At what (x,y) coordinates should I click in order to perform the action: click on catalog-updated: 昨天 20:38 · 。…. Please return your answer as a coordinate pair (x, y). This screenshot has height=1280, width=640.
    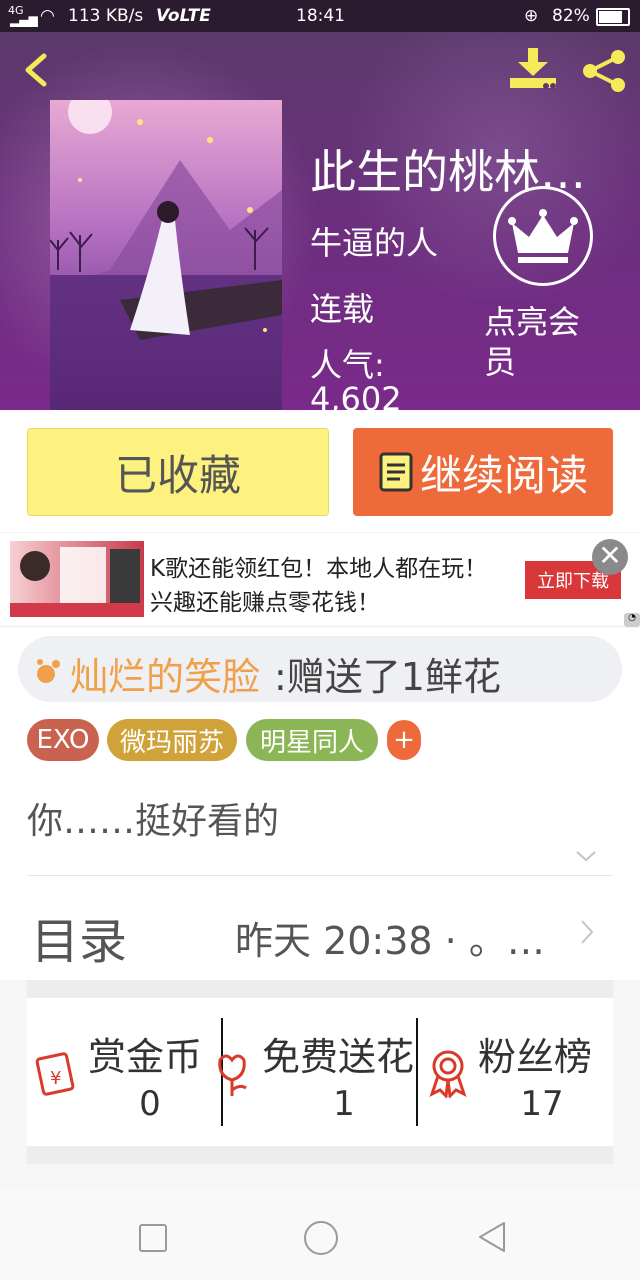
    Looking at the image, I should click on (390, 941).